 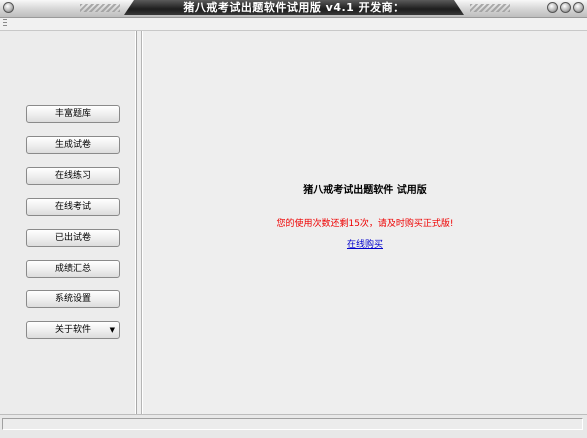 What do you see at coordinates (365, 190) in the screenshot?
I see `product-heading: 猪八戒考试出题软件 试用版` at bounding box center [365, 190].